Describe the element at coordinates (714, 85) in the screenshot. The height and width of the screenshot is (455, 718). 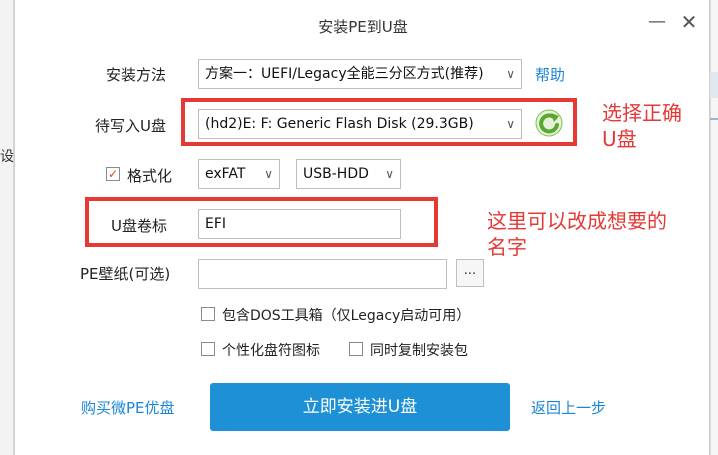
I see `background-window-highlight` at that location.